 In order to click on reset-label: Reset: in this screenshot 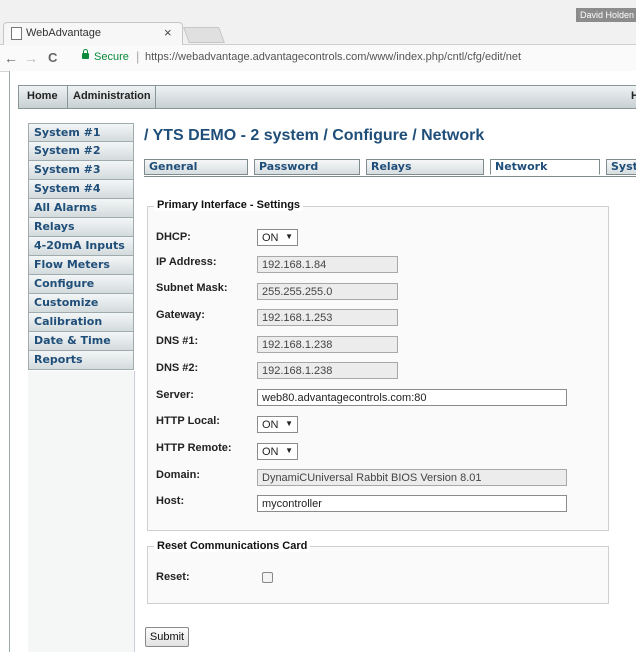, I will do `click(173, 577)`.